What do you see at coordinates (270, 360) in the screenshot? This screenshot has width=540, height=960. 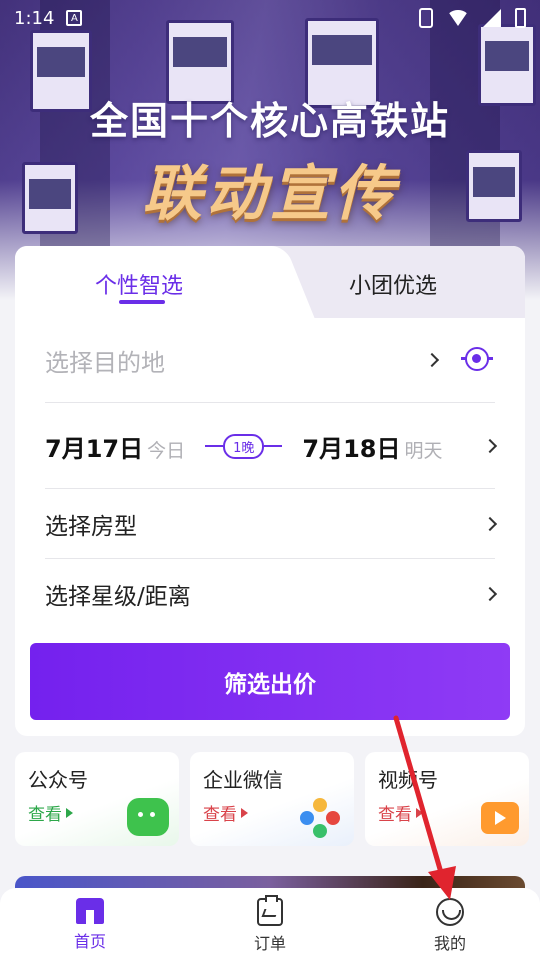 I see `destination-field: 选择目的地` at bounding box center [270, 360].